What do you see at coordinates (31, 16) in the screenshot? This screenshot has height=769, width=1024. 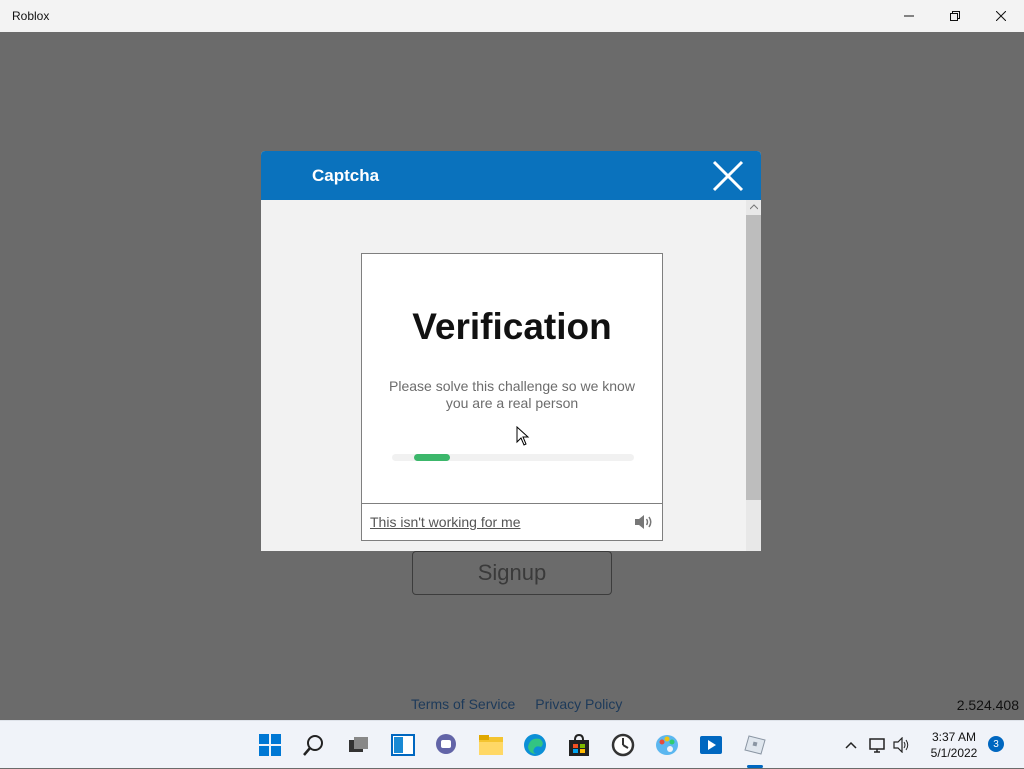 I see `window-title: Roblox` at bounding box center [31, 16].